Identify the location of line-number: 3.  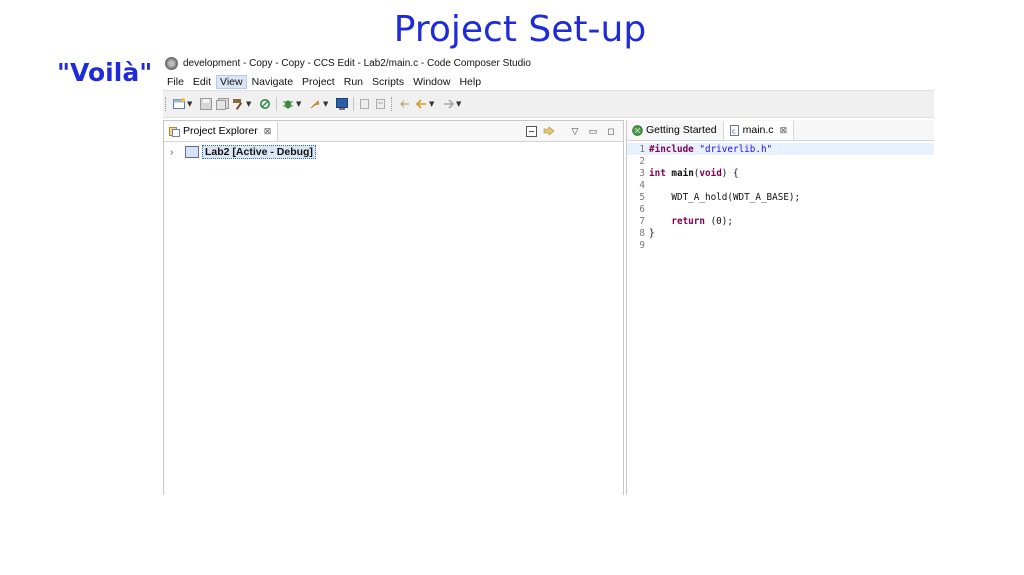
(642, 173).